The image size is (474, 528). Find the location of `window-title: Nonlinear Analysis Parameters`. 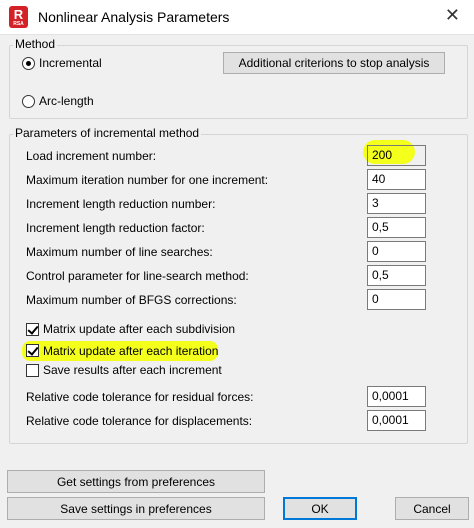

window-title: Nonlinear Analysis Parameters is located at coordinates (134, 17).